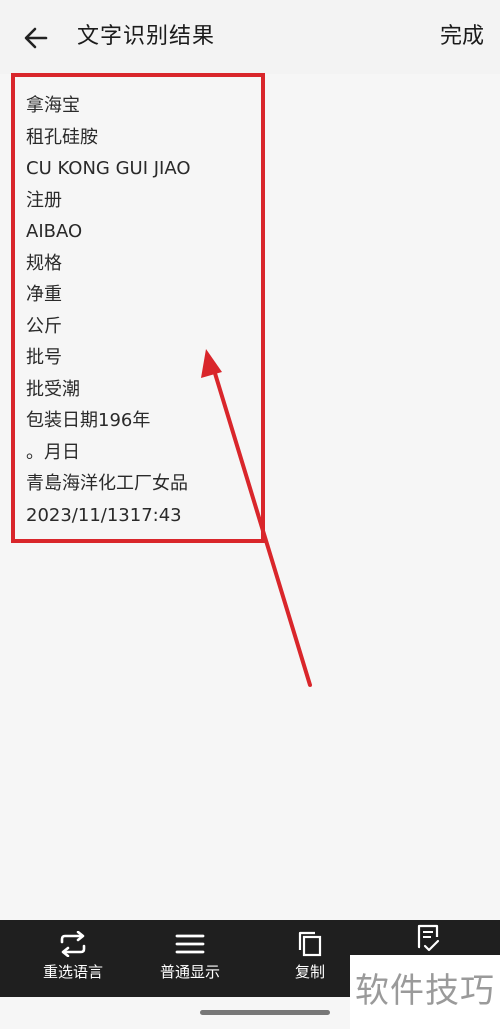  What do you see at coordinates (189, 972) in the screenshot?
I see `normal-display-label: 普通显示` at bounding box center [189, 972].